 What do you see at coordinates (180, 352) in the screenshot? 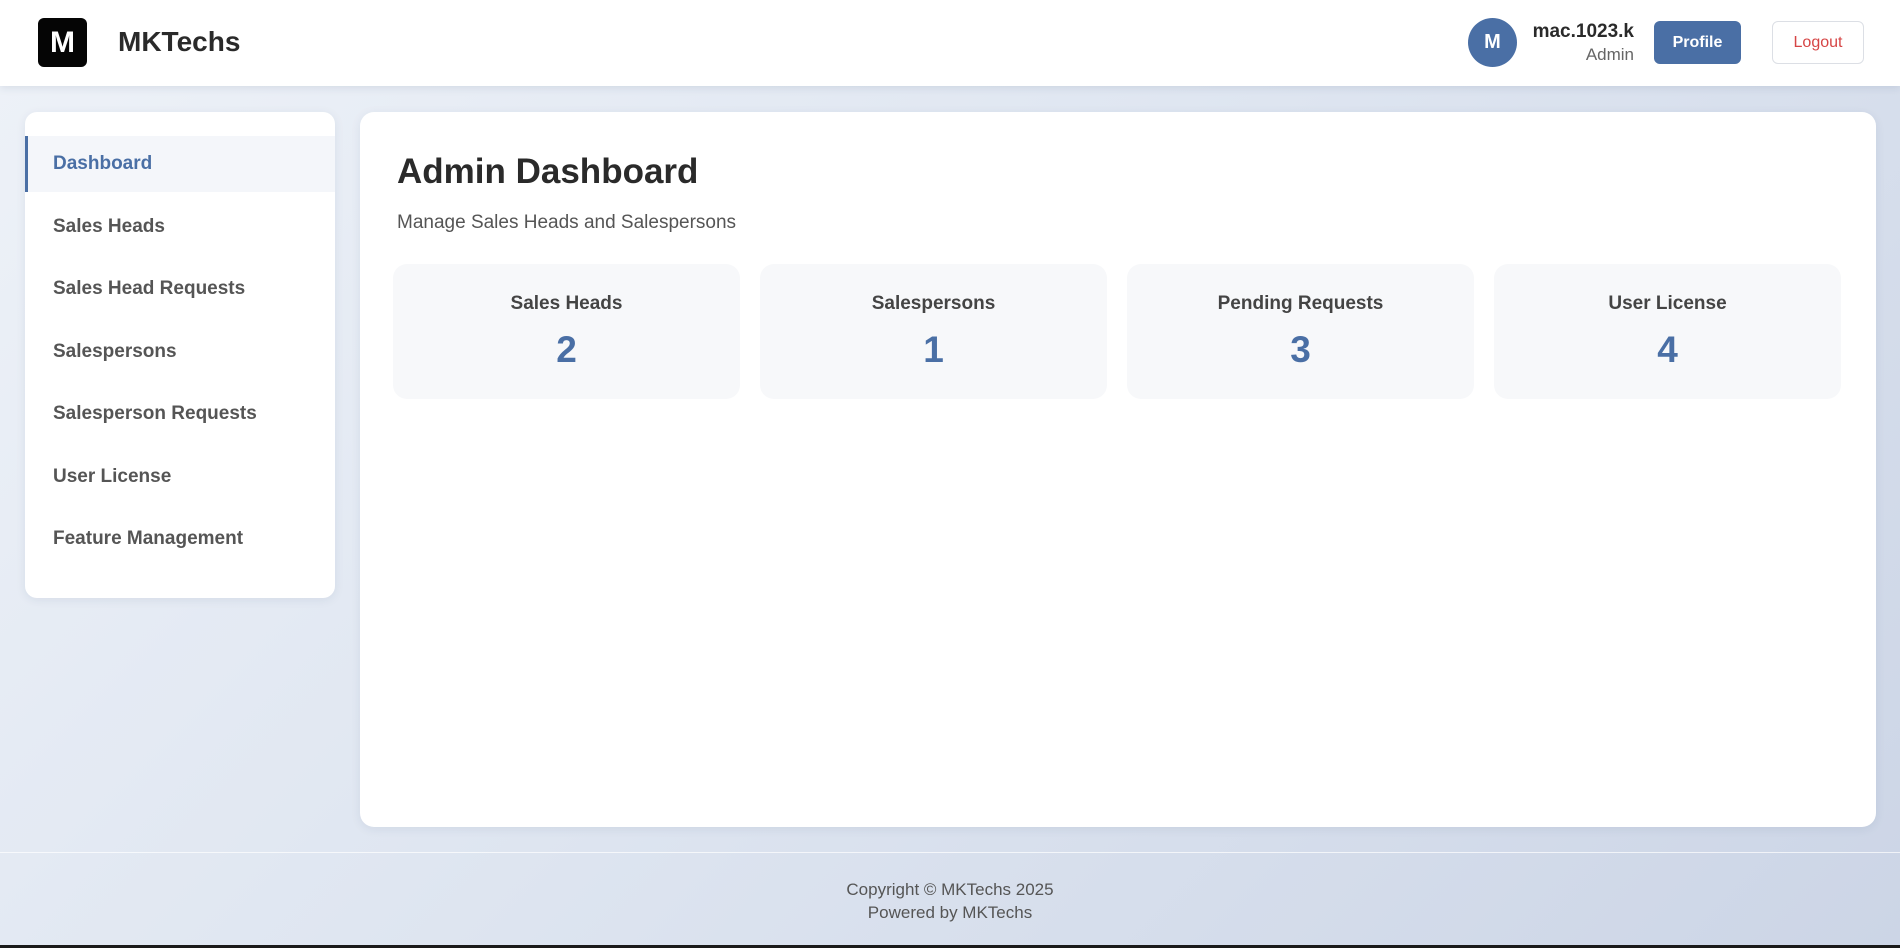
I see `sidebar-item-salespersons: Salespersons` at bounding box center [180, 352].